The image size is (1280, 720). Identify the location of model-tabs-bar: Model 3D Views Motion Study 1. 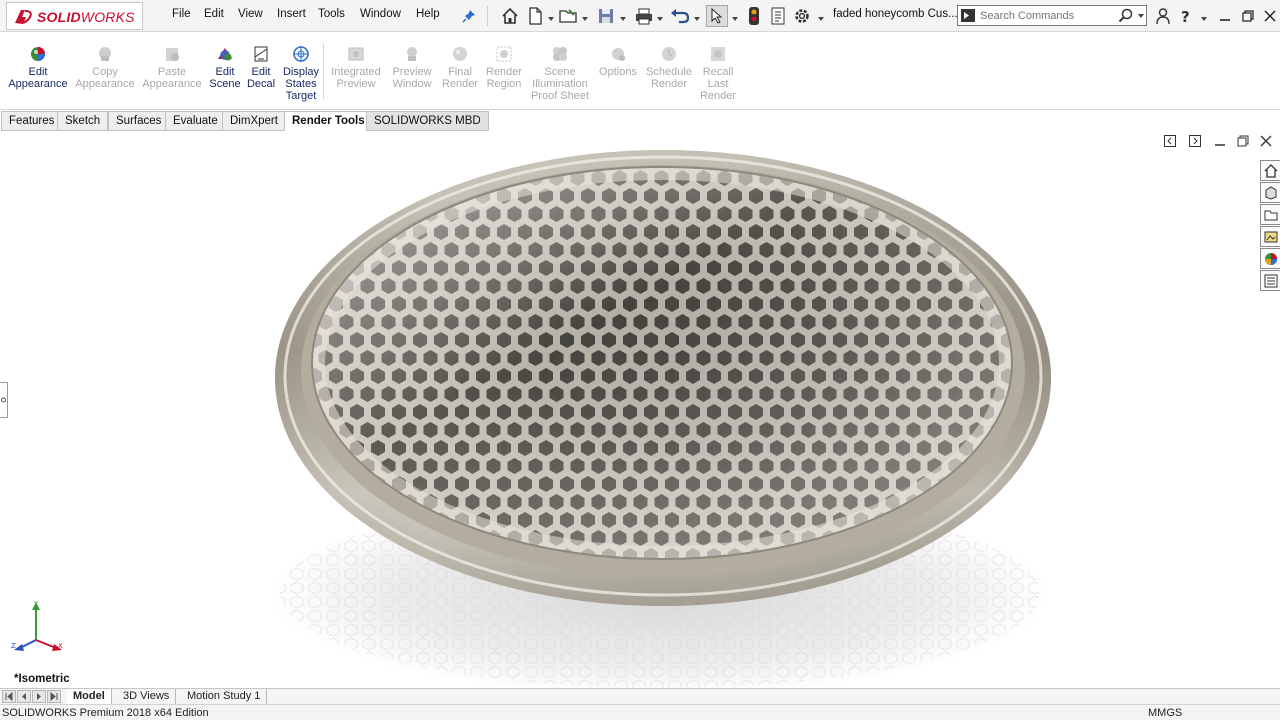
(640, 696).